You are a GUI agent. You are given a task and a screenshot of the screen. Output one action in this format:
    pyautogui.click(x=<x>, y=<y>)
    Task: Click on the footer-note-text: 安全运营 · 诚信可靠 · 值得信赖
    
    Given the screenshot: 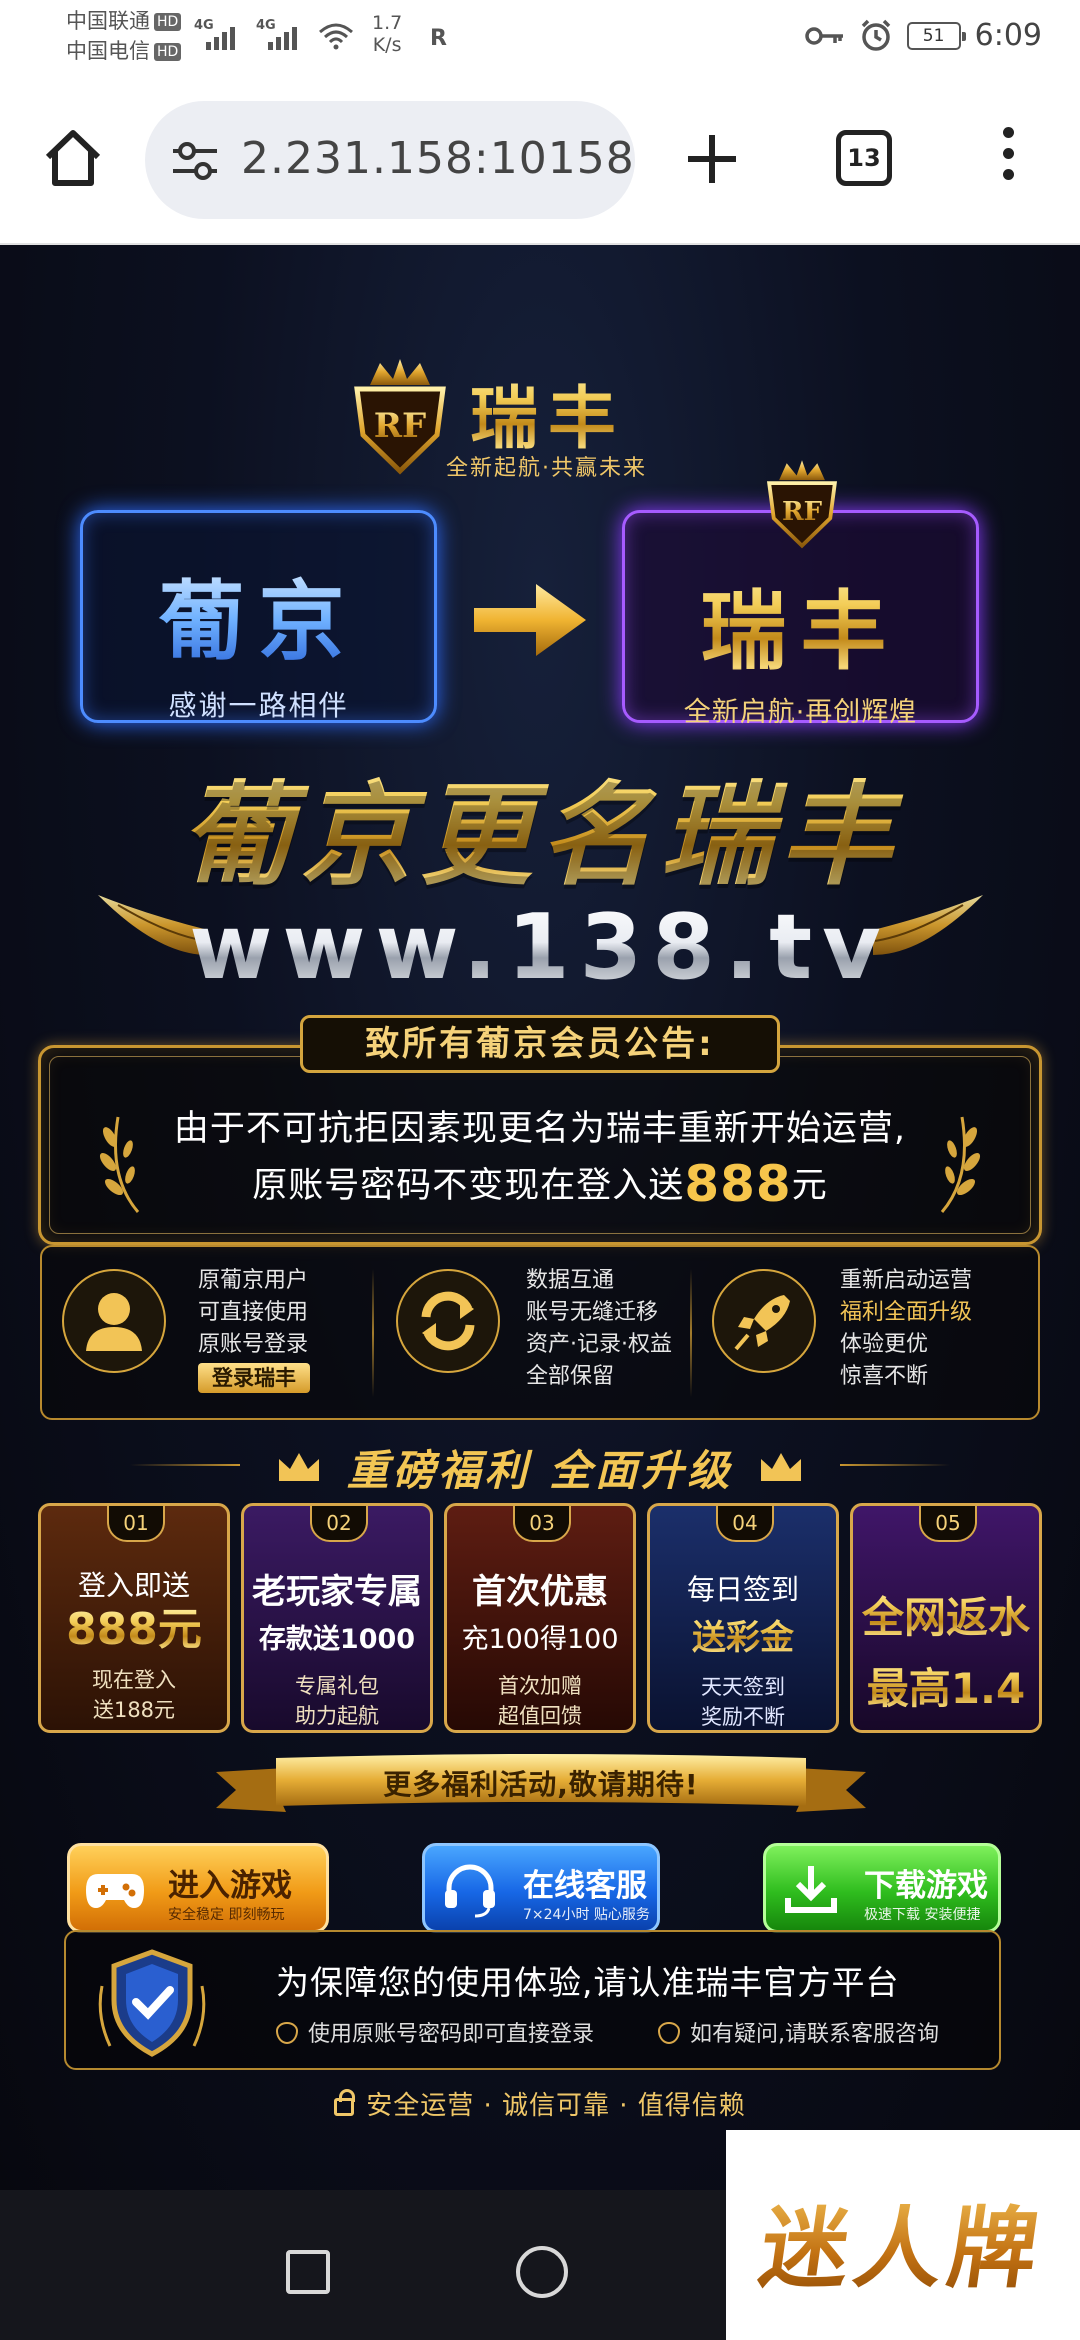 What is the action you would take?
    pyautogui.click(x=556, y=2106)
    